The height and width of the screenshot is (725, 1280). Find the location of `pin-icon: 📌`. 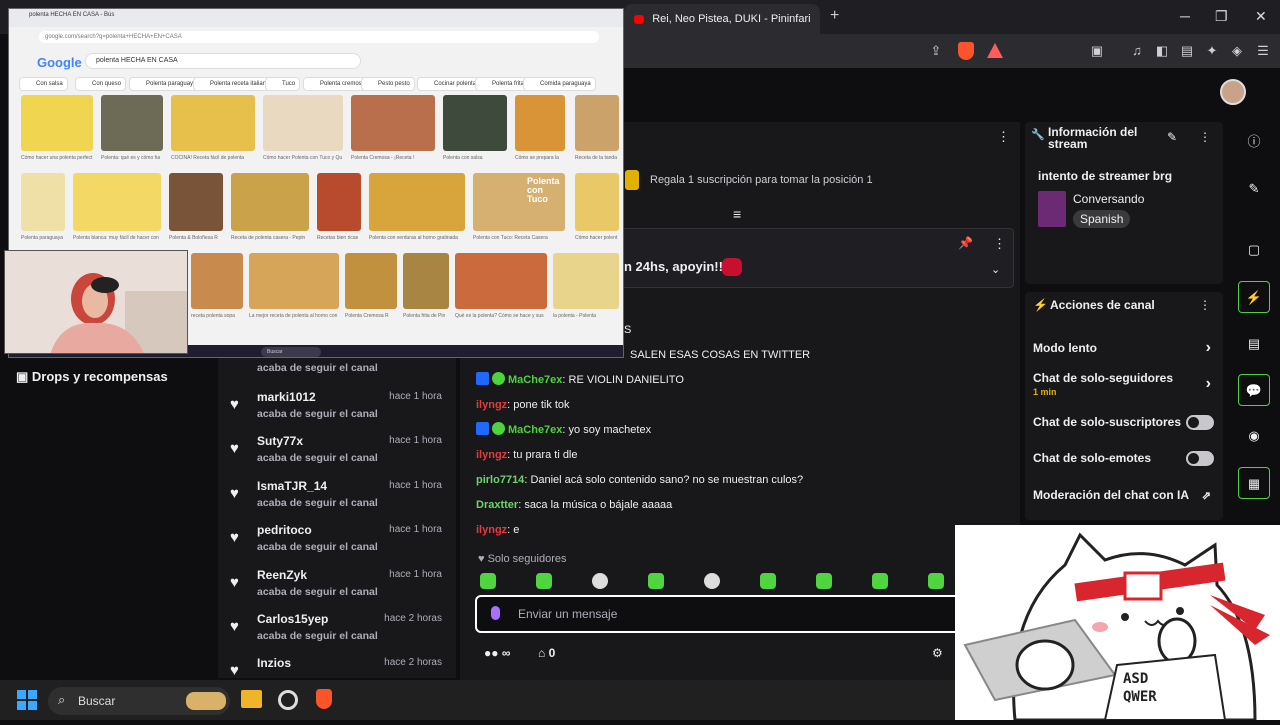

pin-icon: 📌 is located at coordinates (965, 243).